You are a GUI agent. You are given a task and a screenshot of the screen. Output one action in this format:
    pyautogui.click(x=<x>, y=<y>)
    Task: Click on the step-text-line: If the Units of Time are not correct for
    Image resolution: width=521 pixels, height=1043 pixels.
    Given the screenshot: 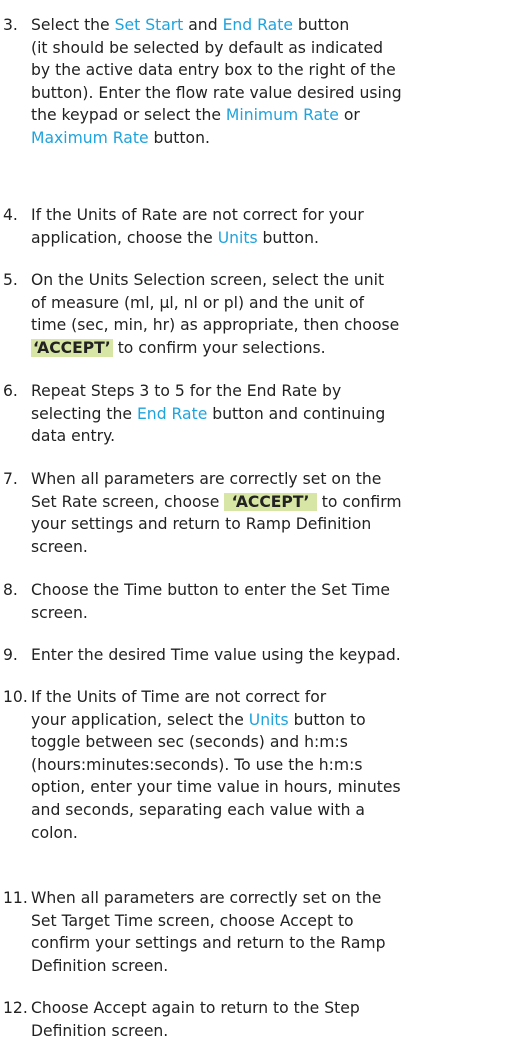 What is the action you would take?
    pyautogui.click(x=276, y=697)
    